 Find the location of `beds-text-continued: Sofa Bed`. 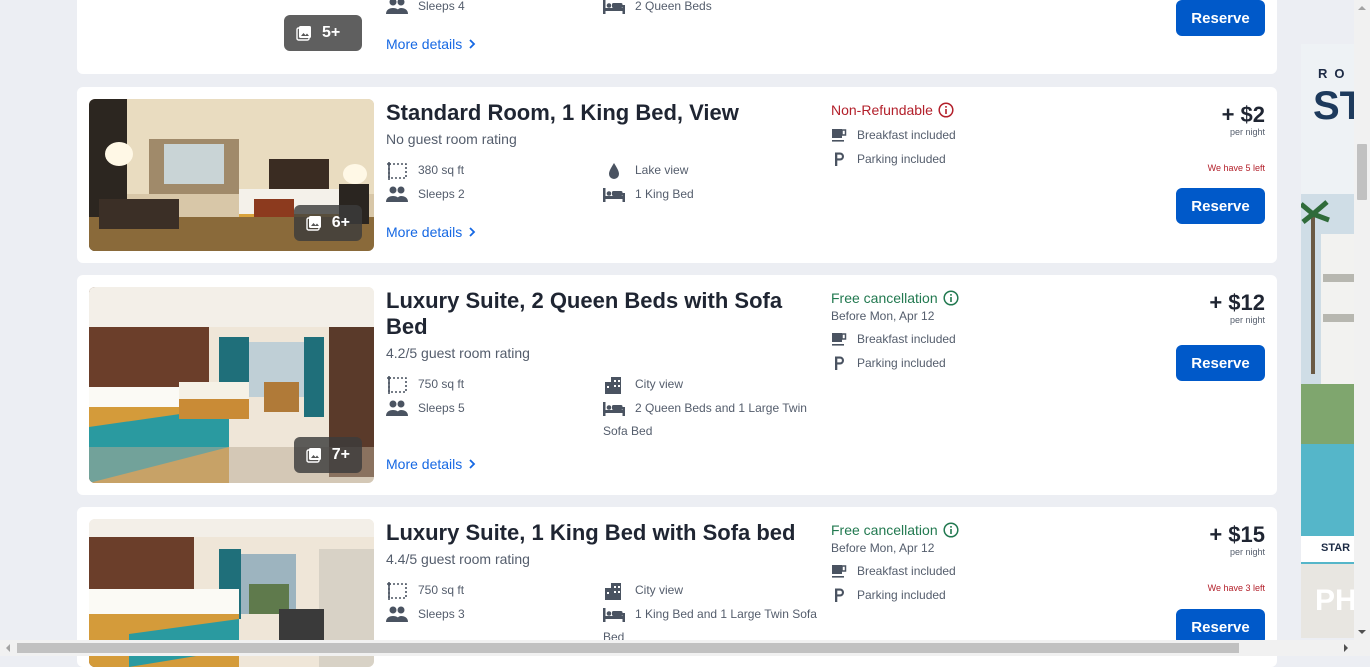

beds-text-continued: Sofa Bed is located at coordinates (628, 431).